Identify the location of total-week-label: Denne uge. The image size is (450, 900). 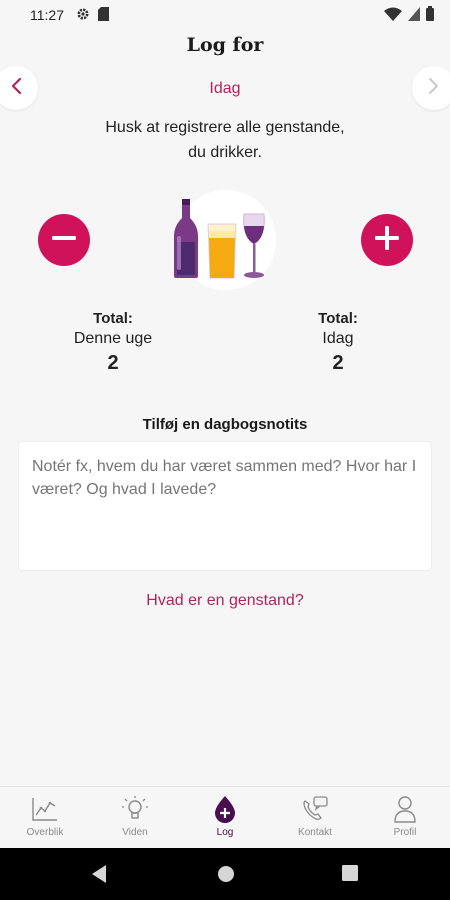
(113, 338).